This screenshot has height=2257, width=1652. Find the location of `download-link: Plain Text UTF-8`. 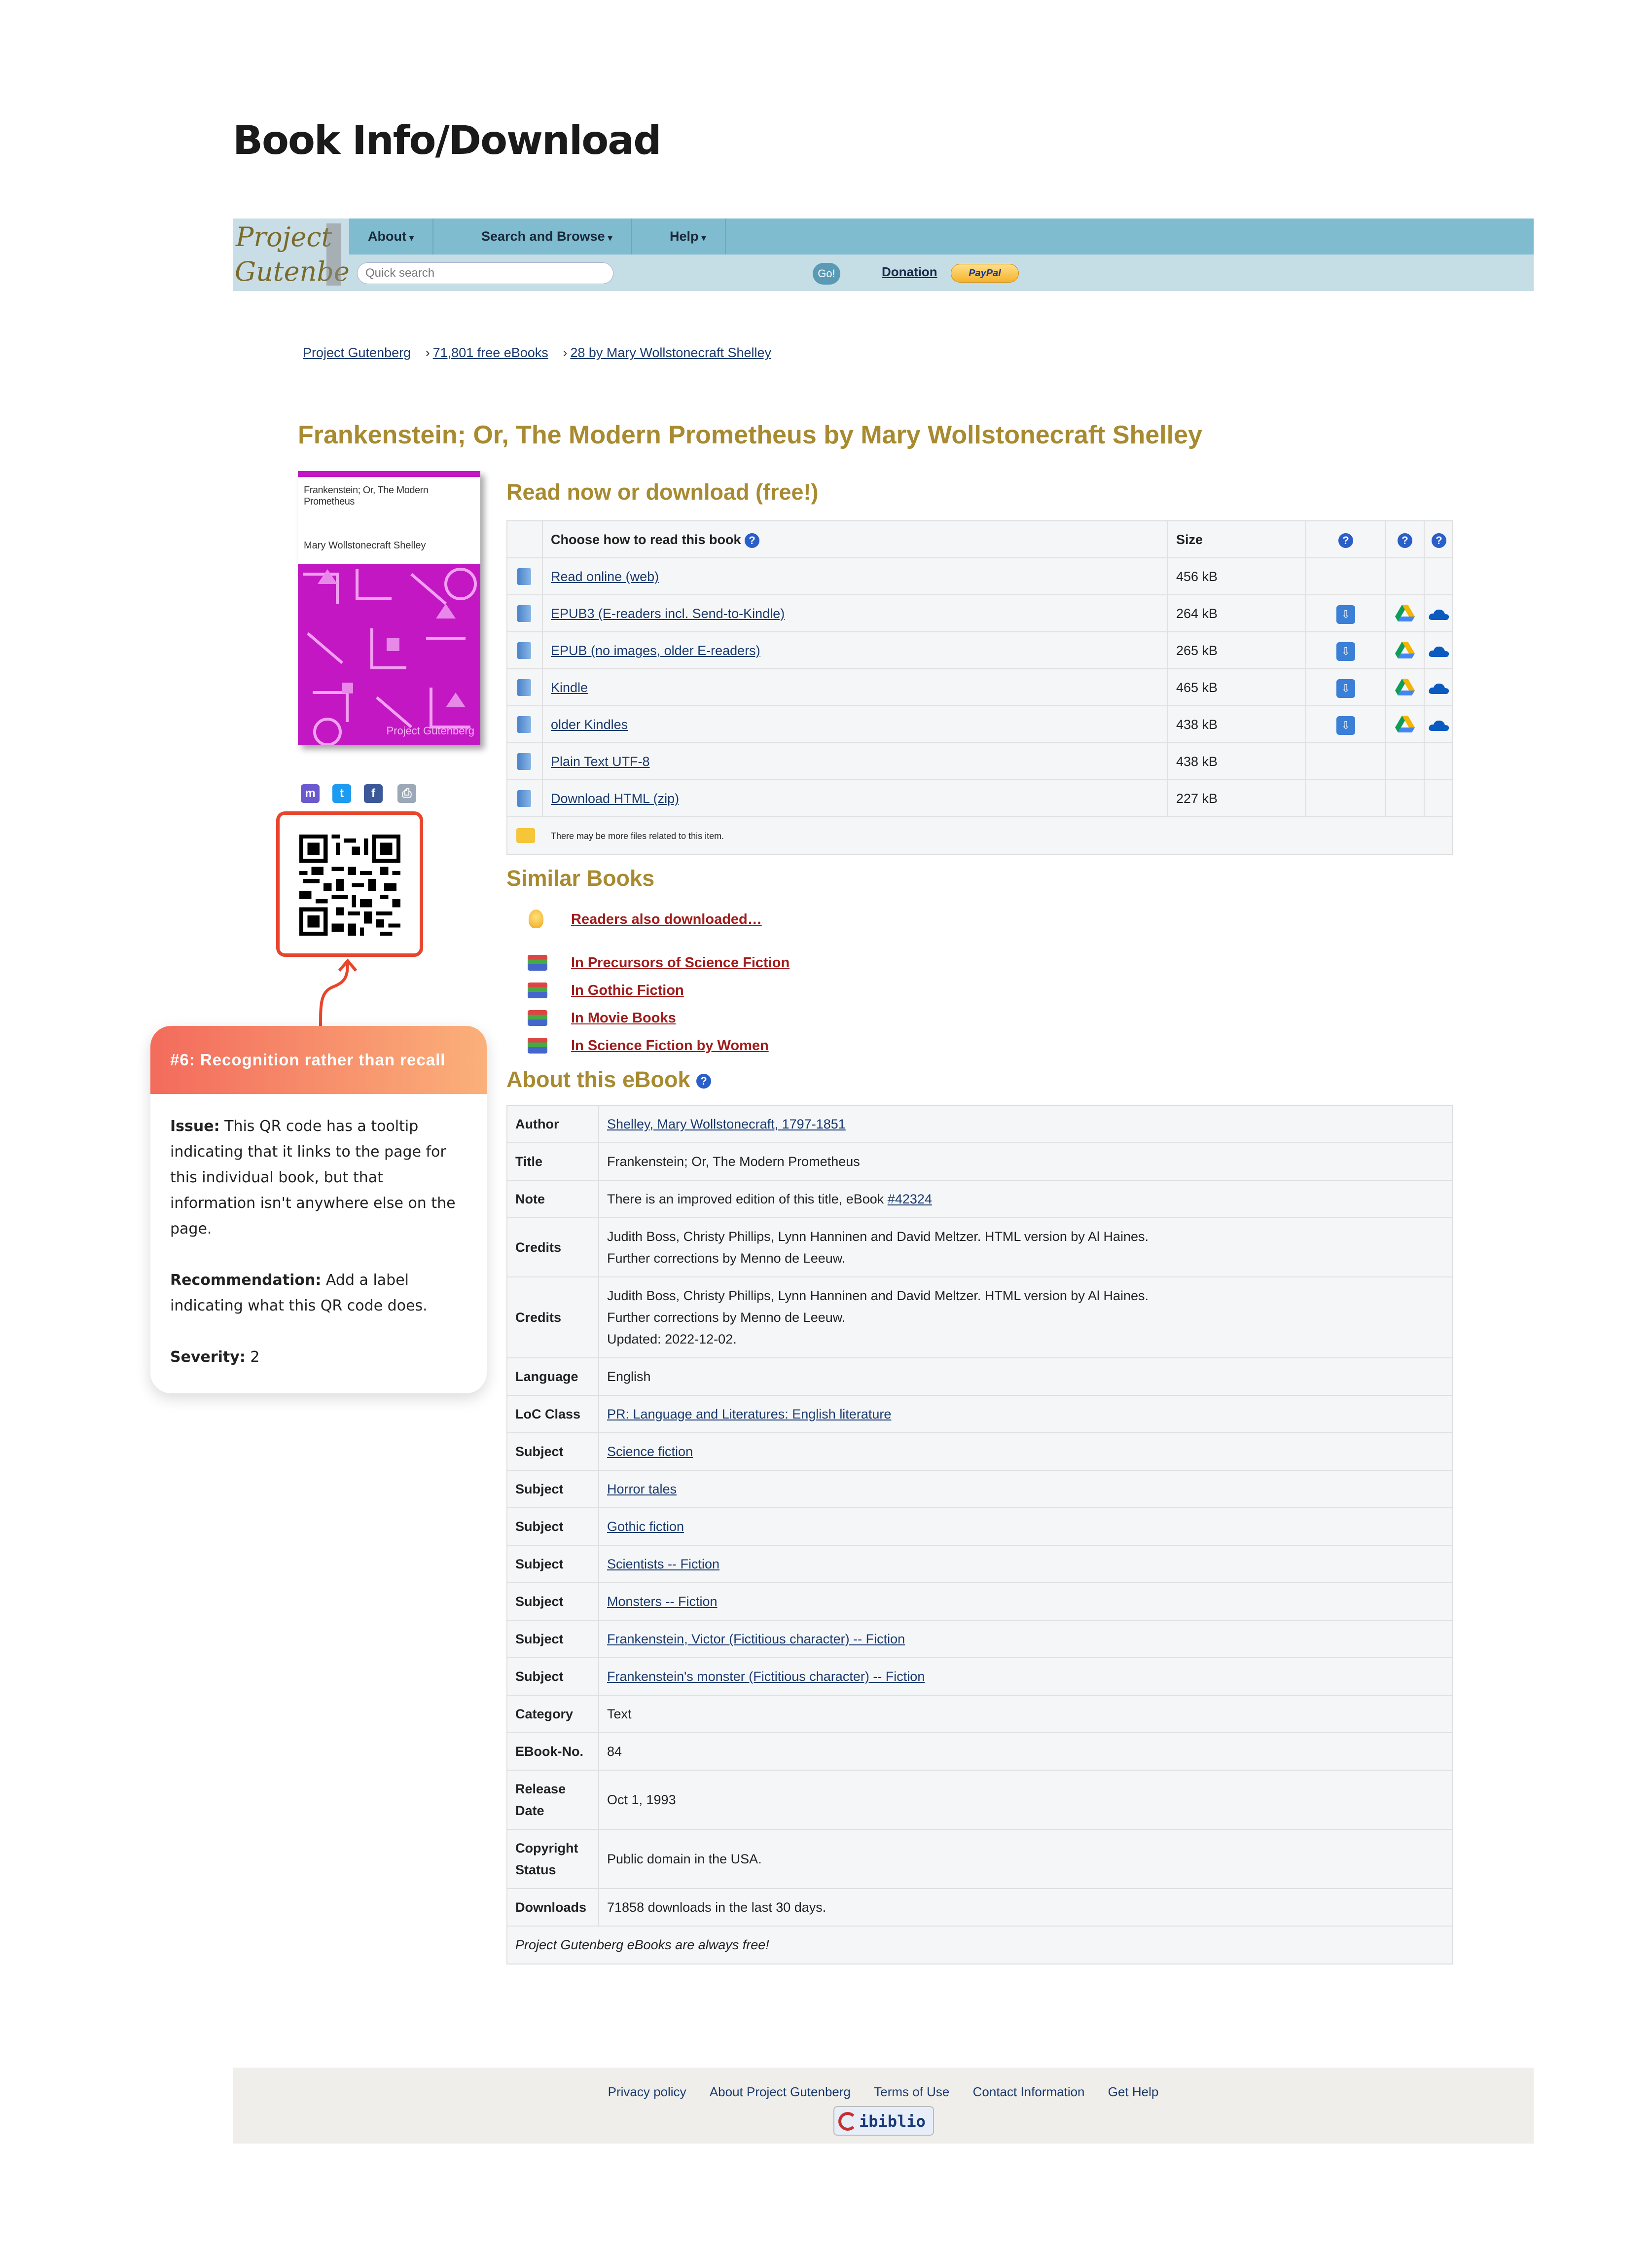

download-link: Plain Text UTF-8 is located at coordinates (601, 761).